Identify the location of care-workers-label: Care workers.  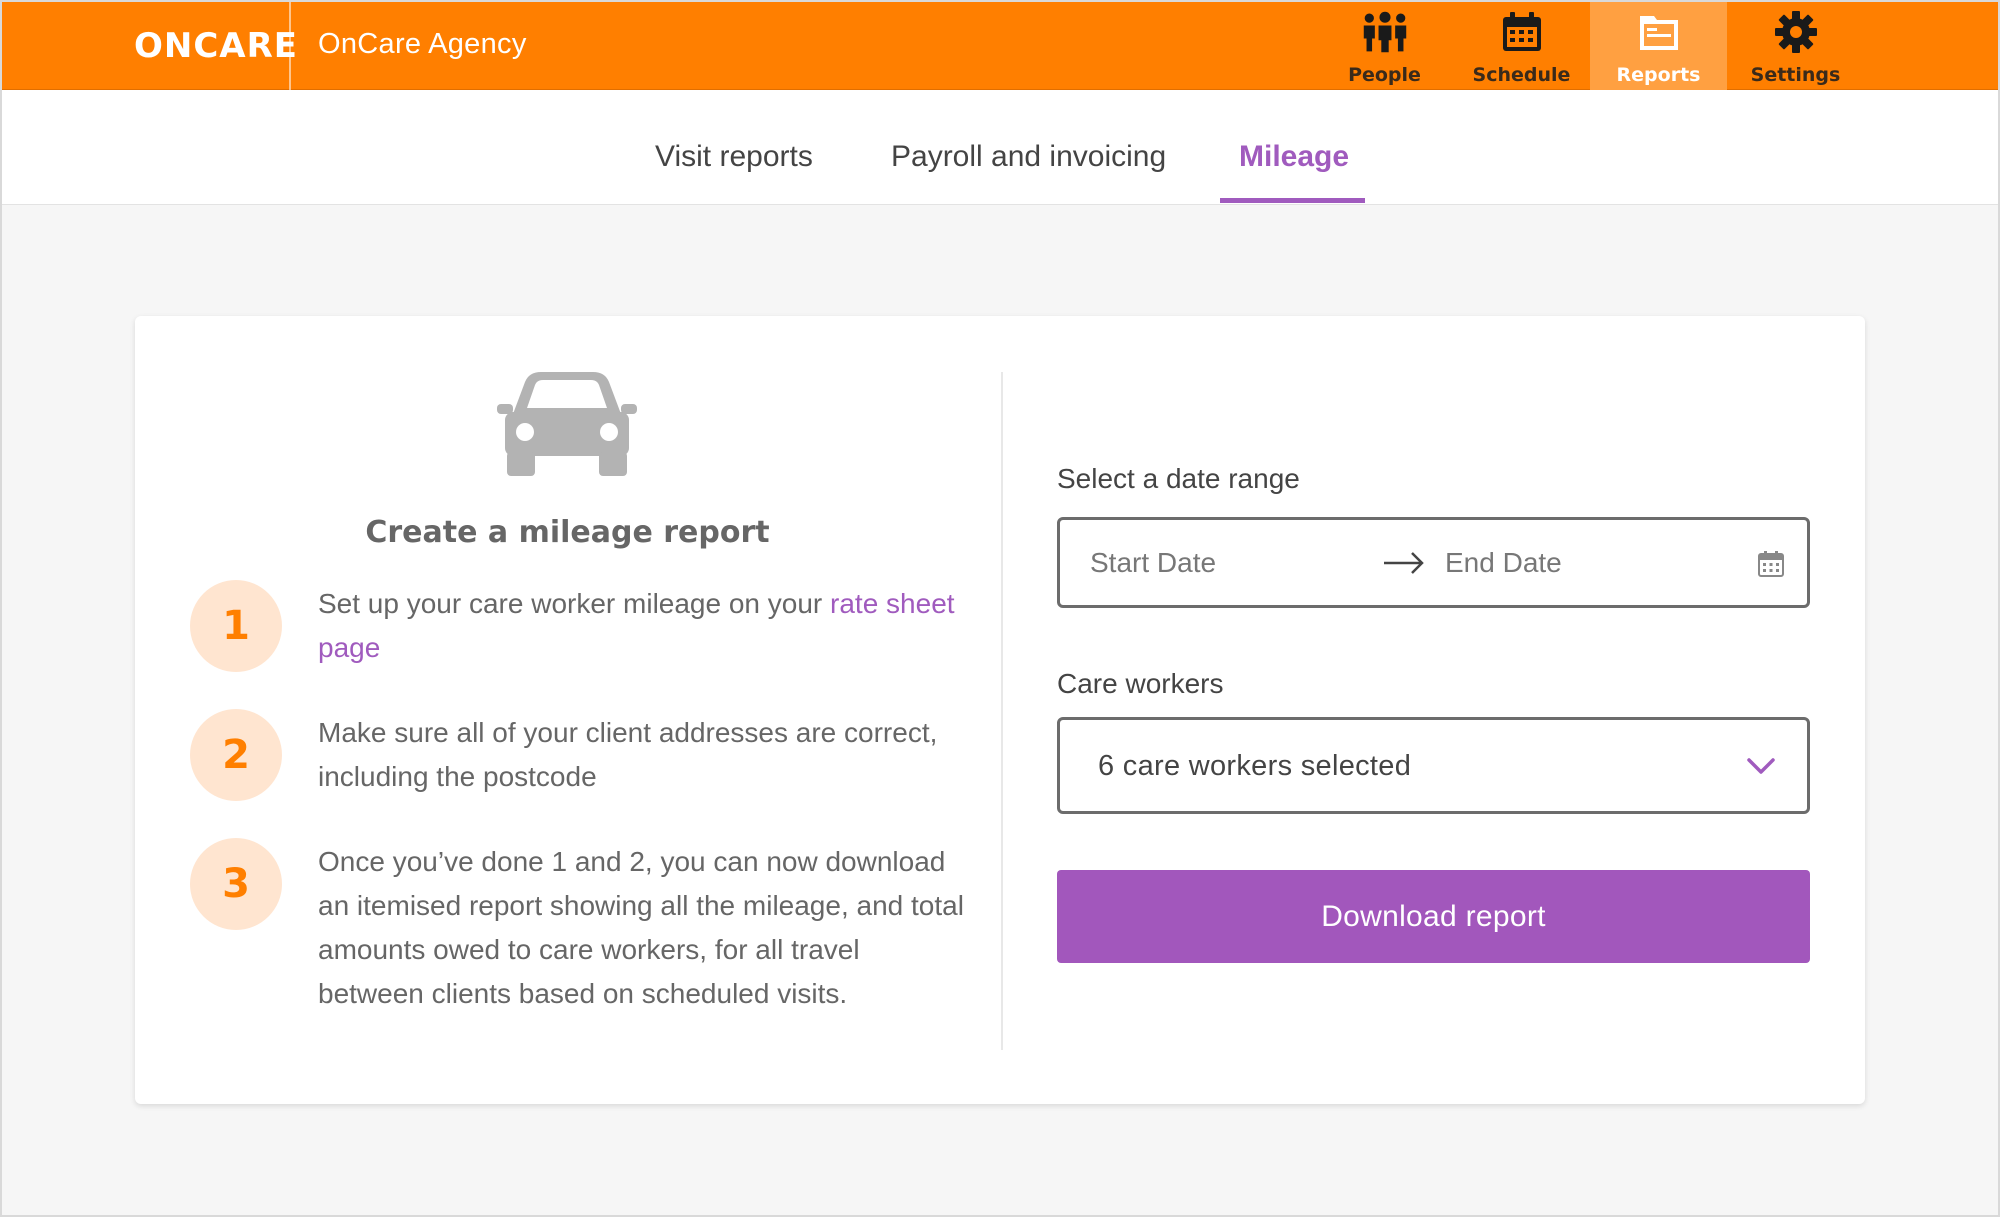
(1140, 683).